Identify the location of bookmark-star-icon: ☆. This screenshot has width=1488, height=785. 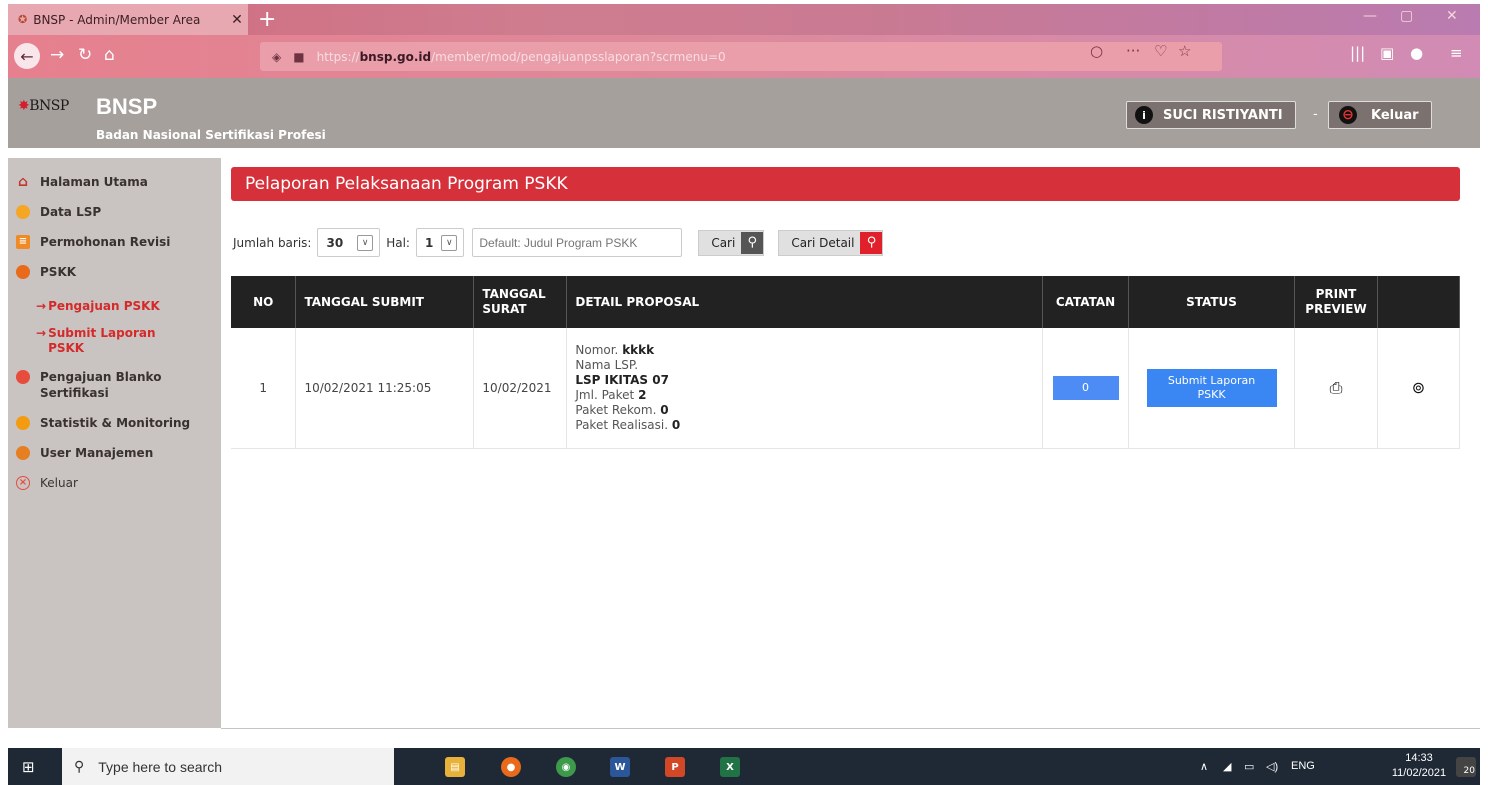
(1184, 51).